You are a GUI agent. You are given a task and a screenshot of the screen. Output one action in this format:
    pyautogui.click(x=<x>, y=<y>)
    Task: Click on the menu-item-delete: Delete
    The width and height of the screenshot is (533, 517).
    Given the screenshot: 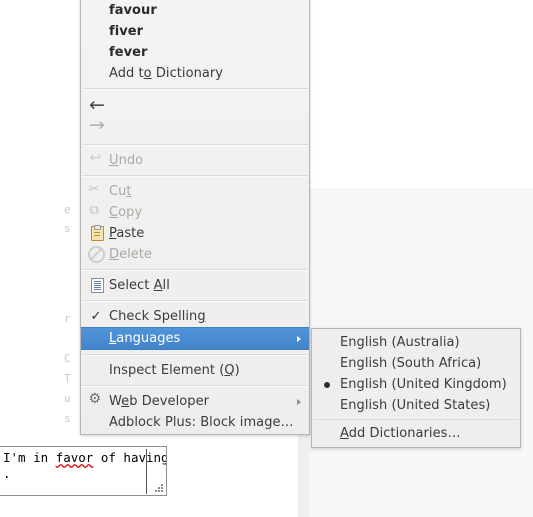 What is the action you would take?
    pyautogui.click(x=195, y=254)
    